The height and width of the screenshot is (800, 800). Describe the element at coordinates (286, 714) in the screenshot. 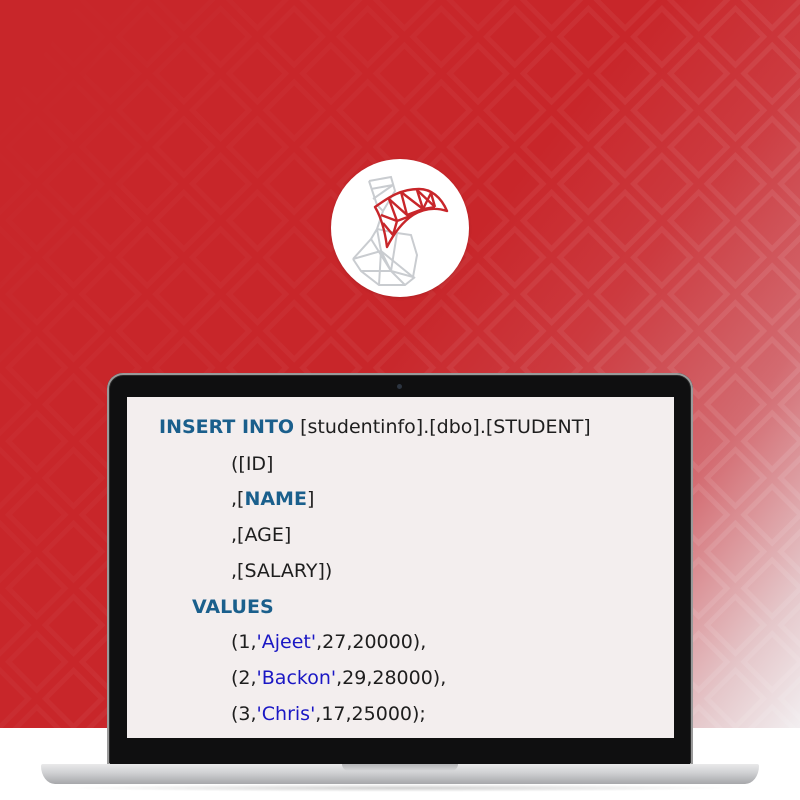

I see `row-name-string: 'Chris'` at that location.